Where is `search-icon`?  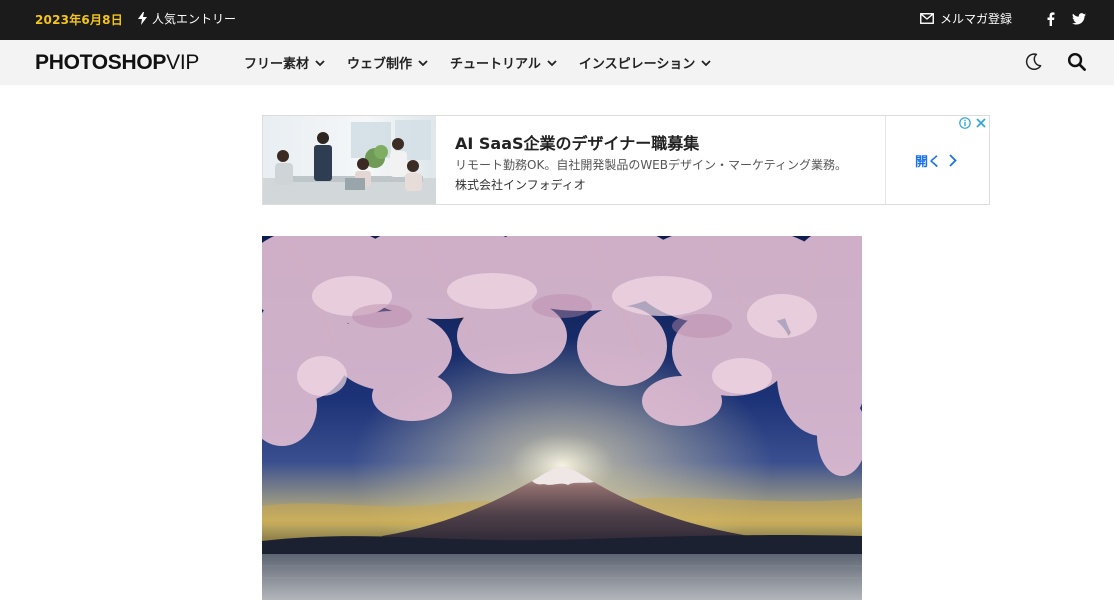
search-icon is located at coordinates (1076, 61).